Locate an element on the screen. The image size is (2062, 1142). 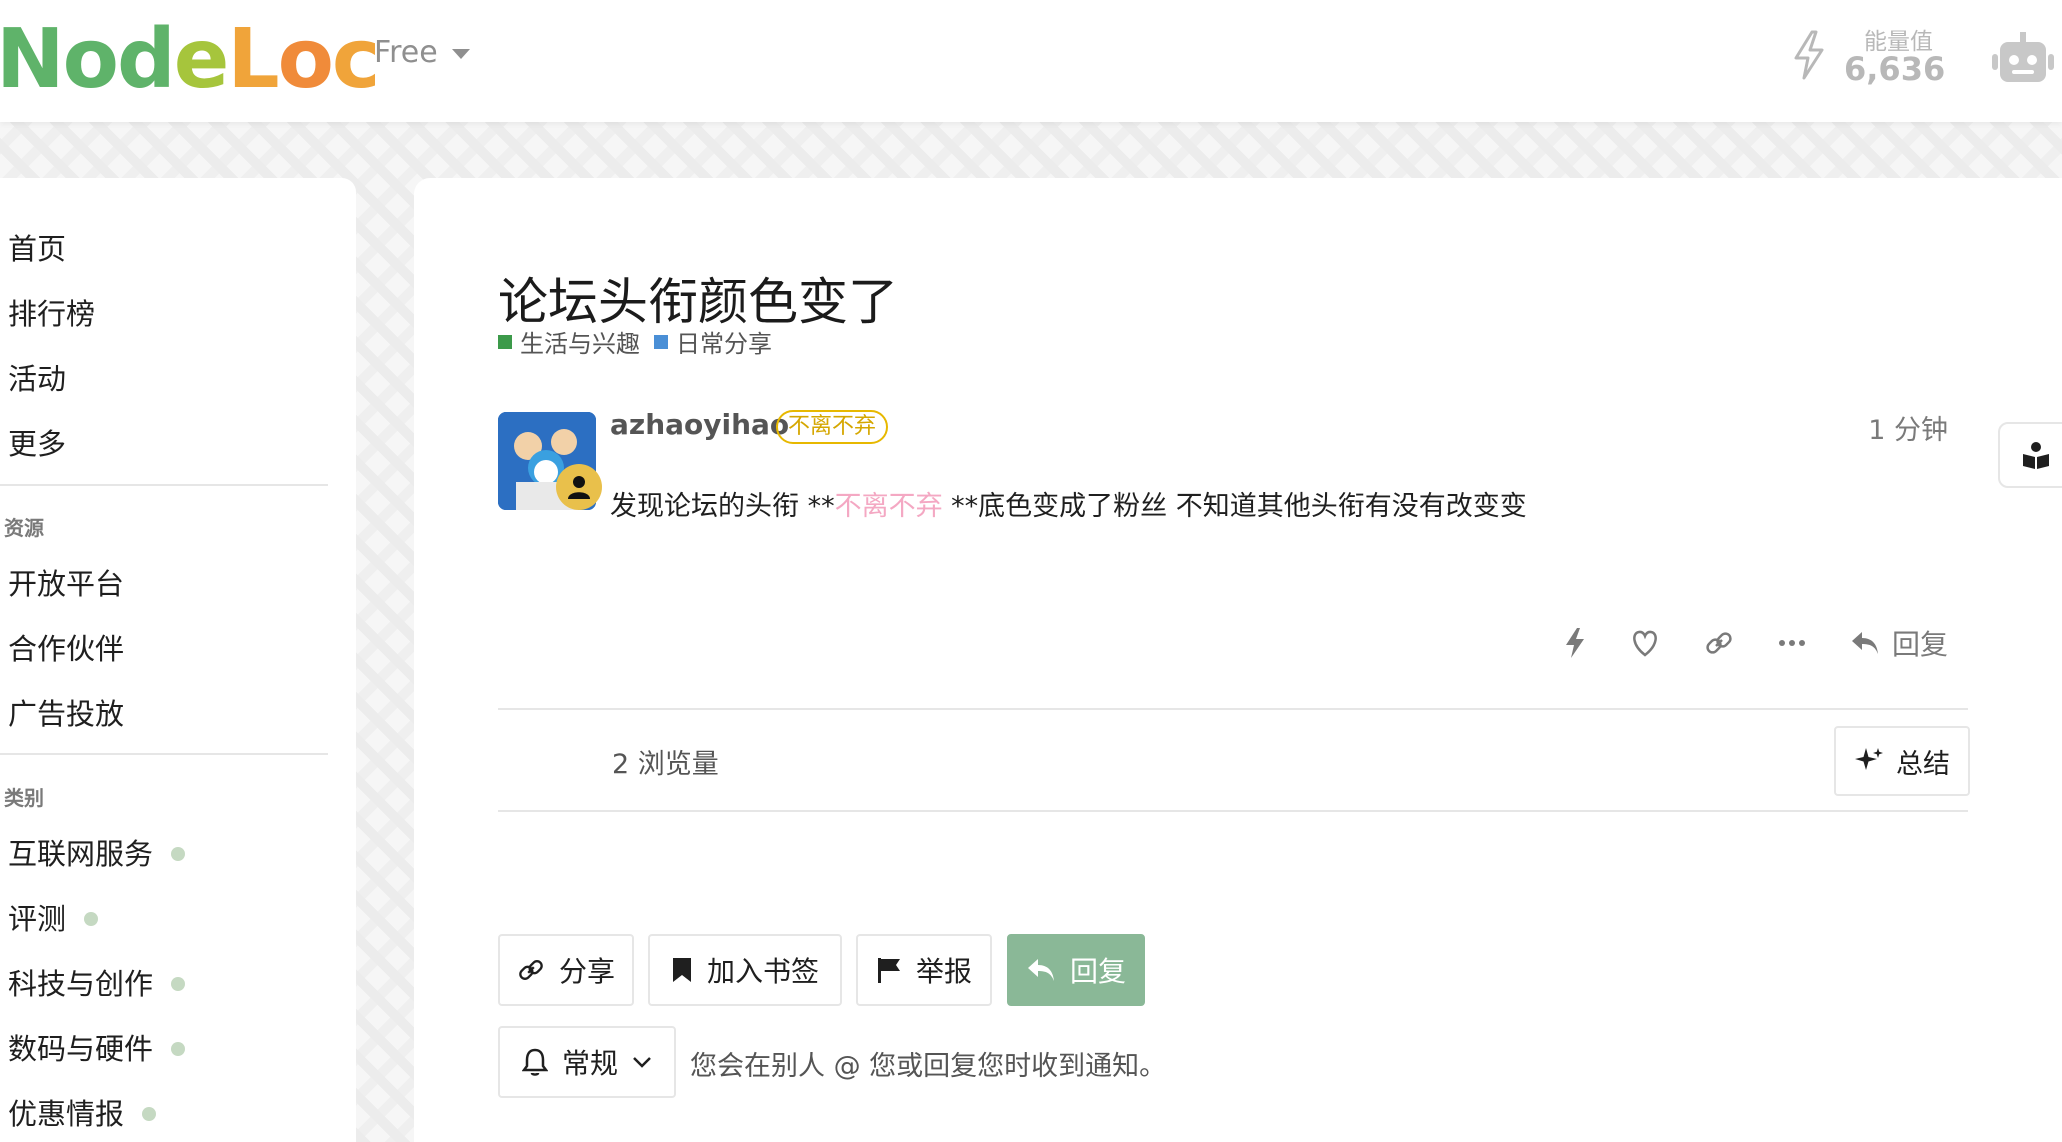
summarize-label: 总结 is located at coordinates (1923, 764).